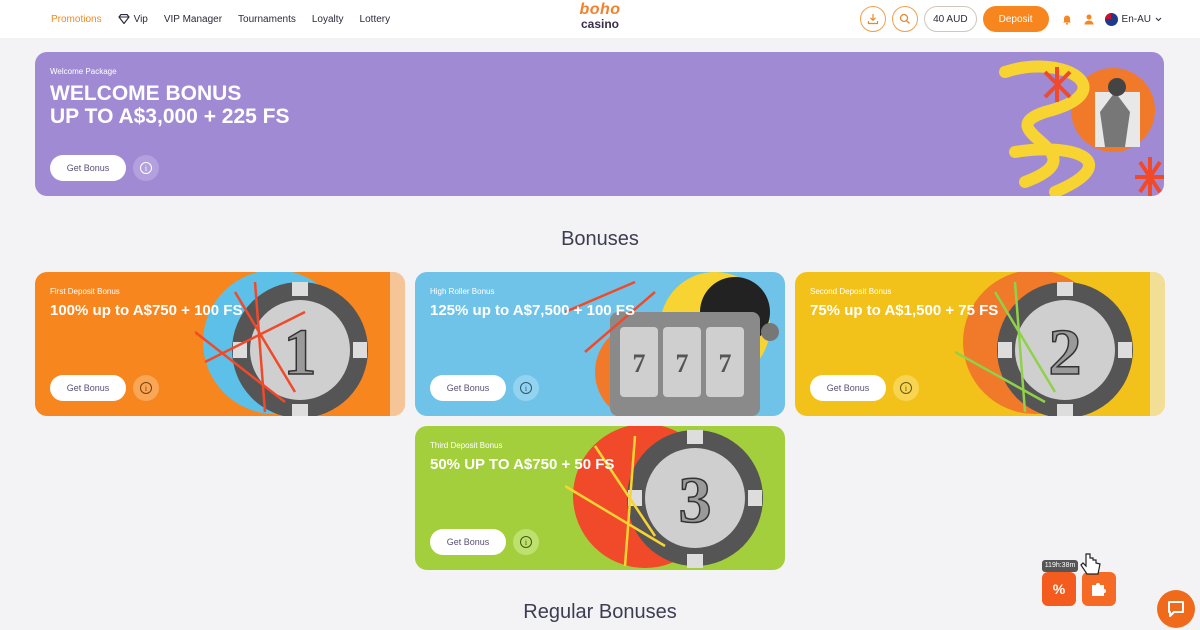  What do you see at coordinates (904, 310) in the screenshot?
I see `card-headline: 75% up to A$1,500 + 75 FS` at bounding box center [904, 310].